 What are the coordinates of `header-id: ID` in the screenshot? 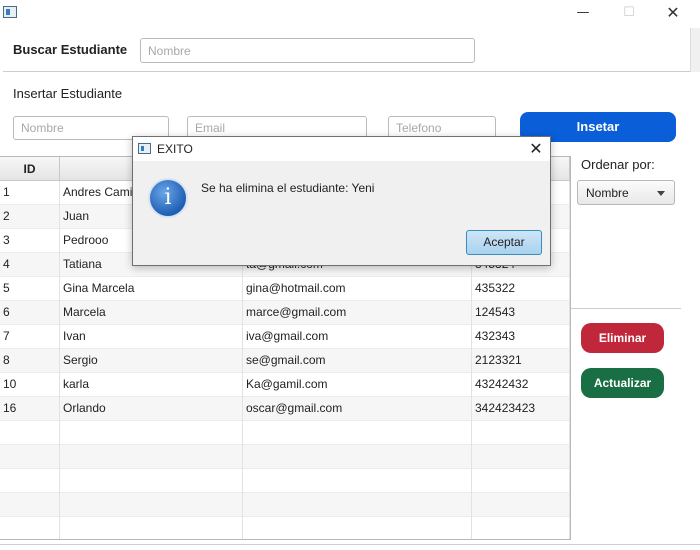 It's located at (30, 169).